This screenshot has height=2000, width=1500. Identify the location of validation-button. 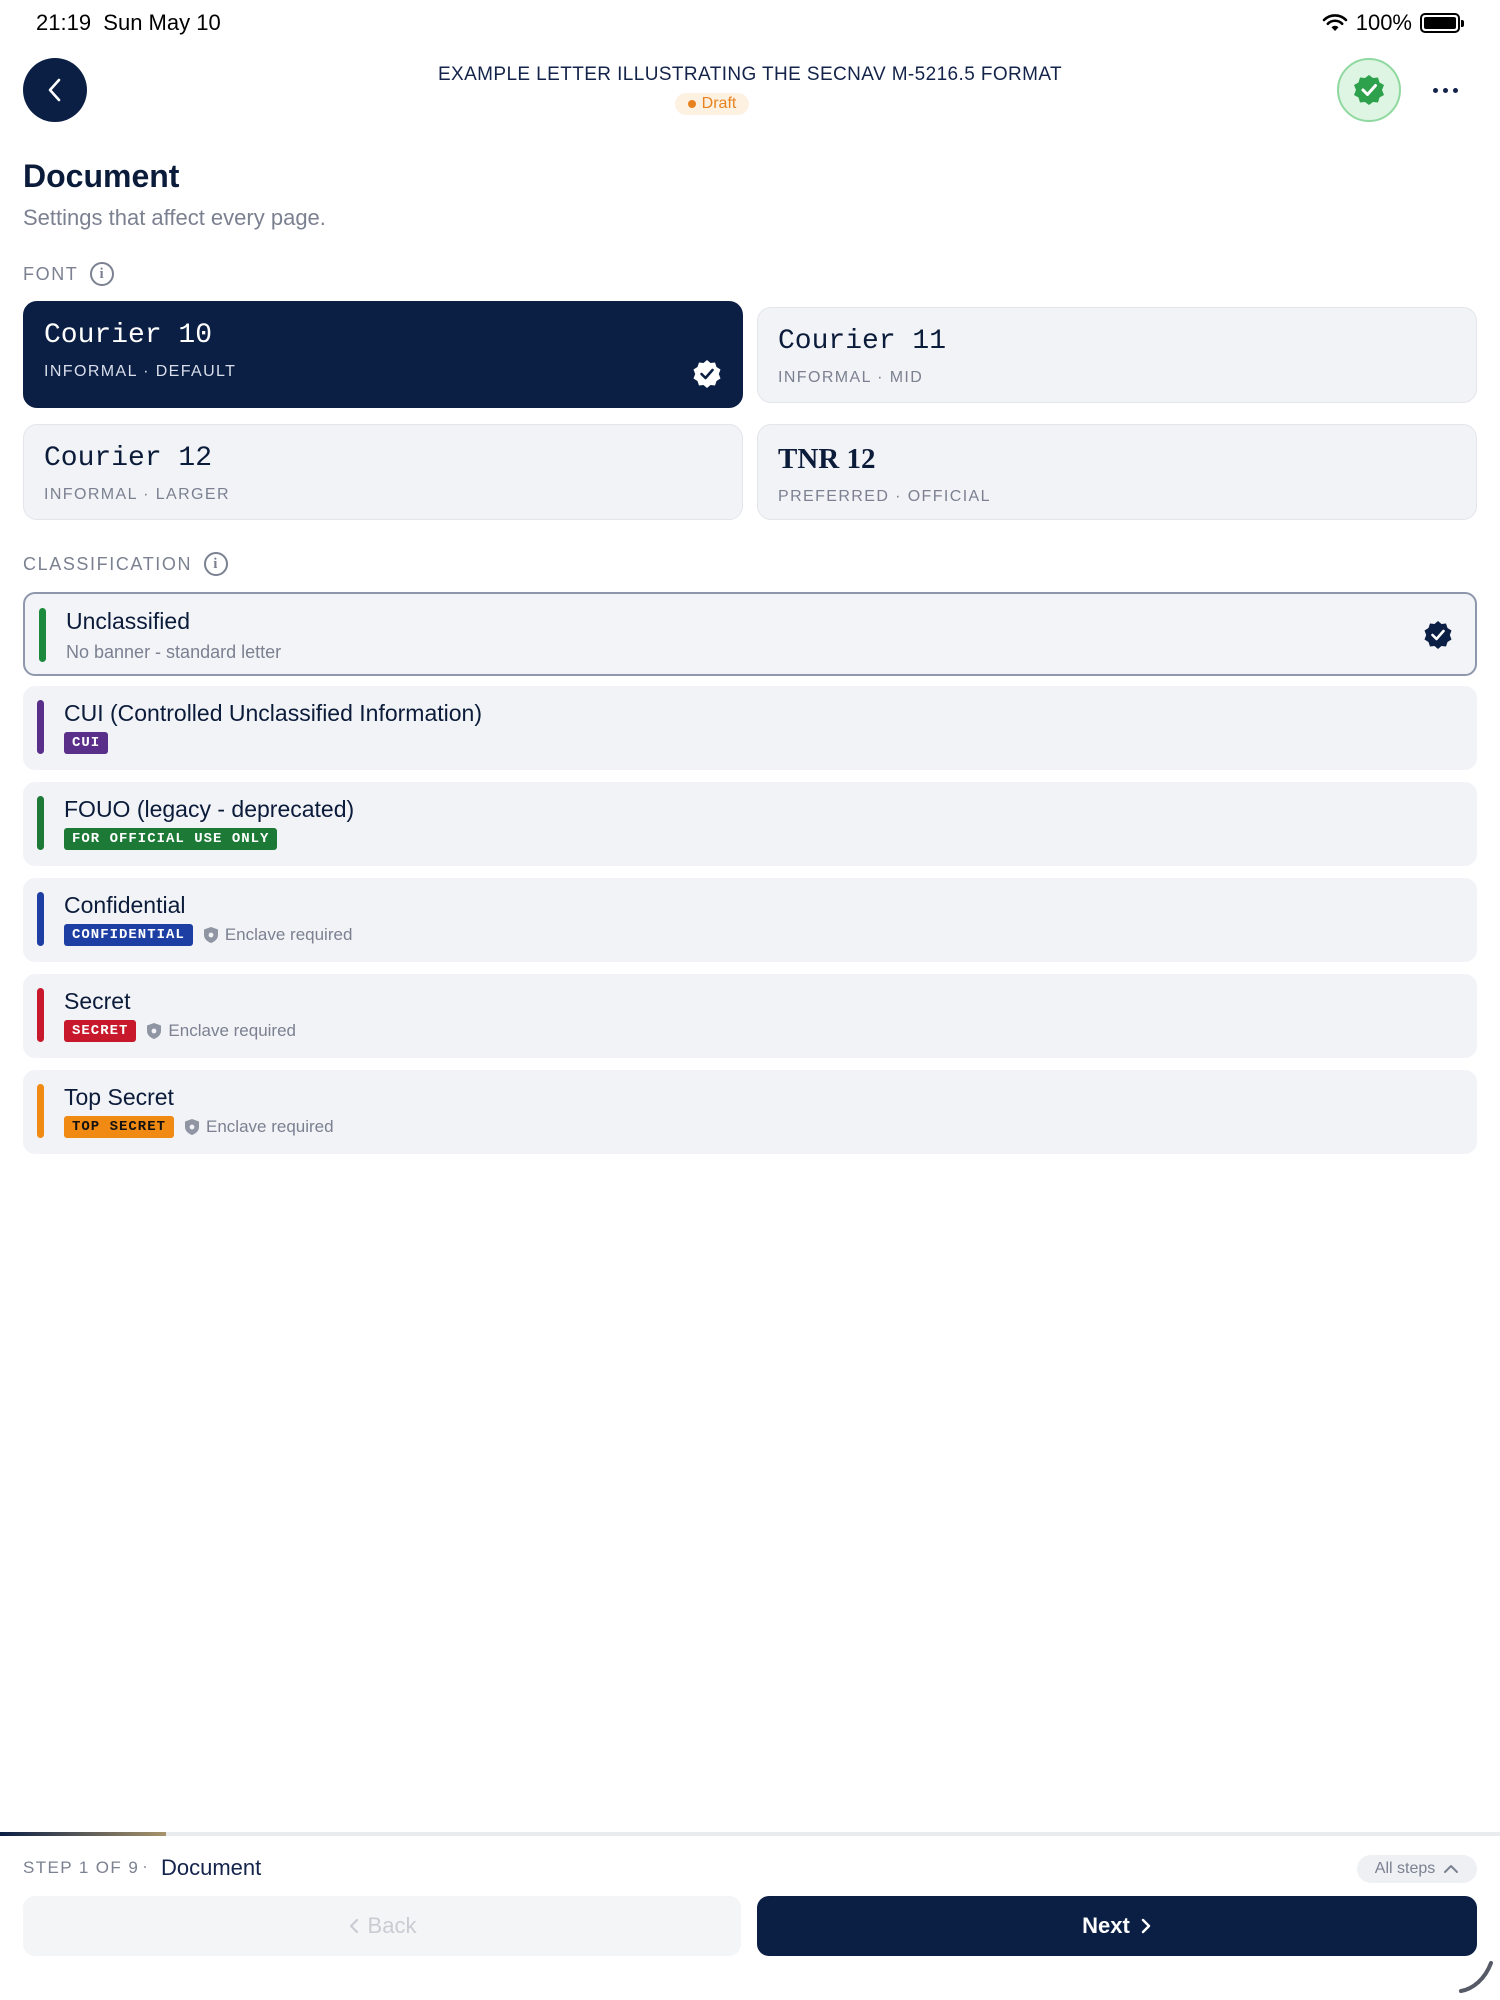
(1369, 90).